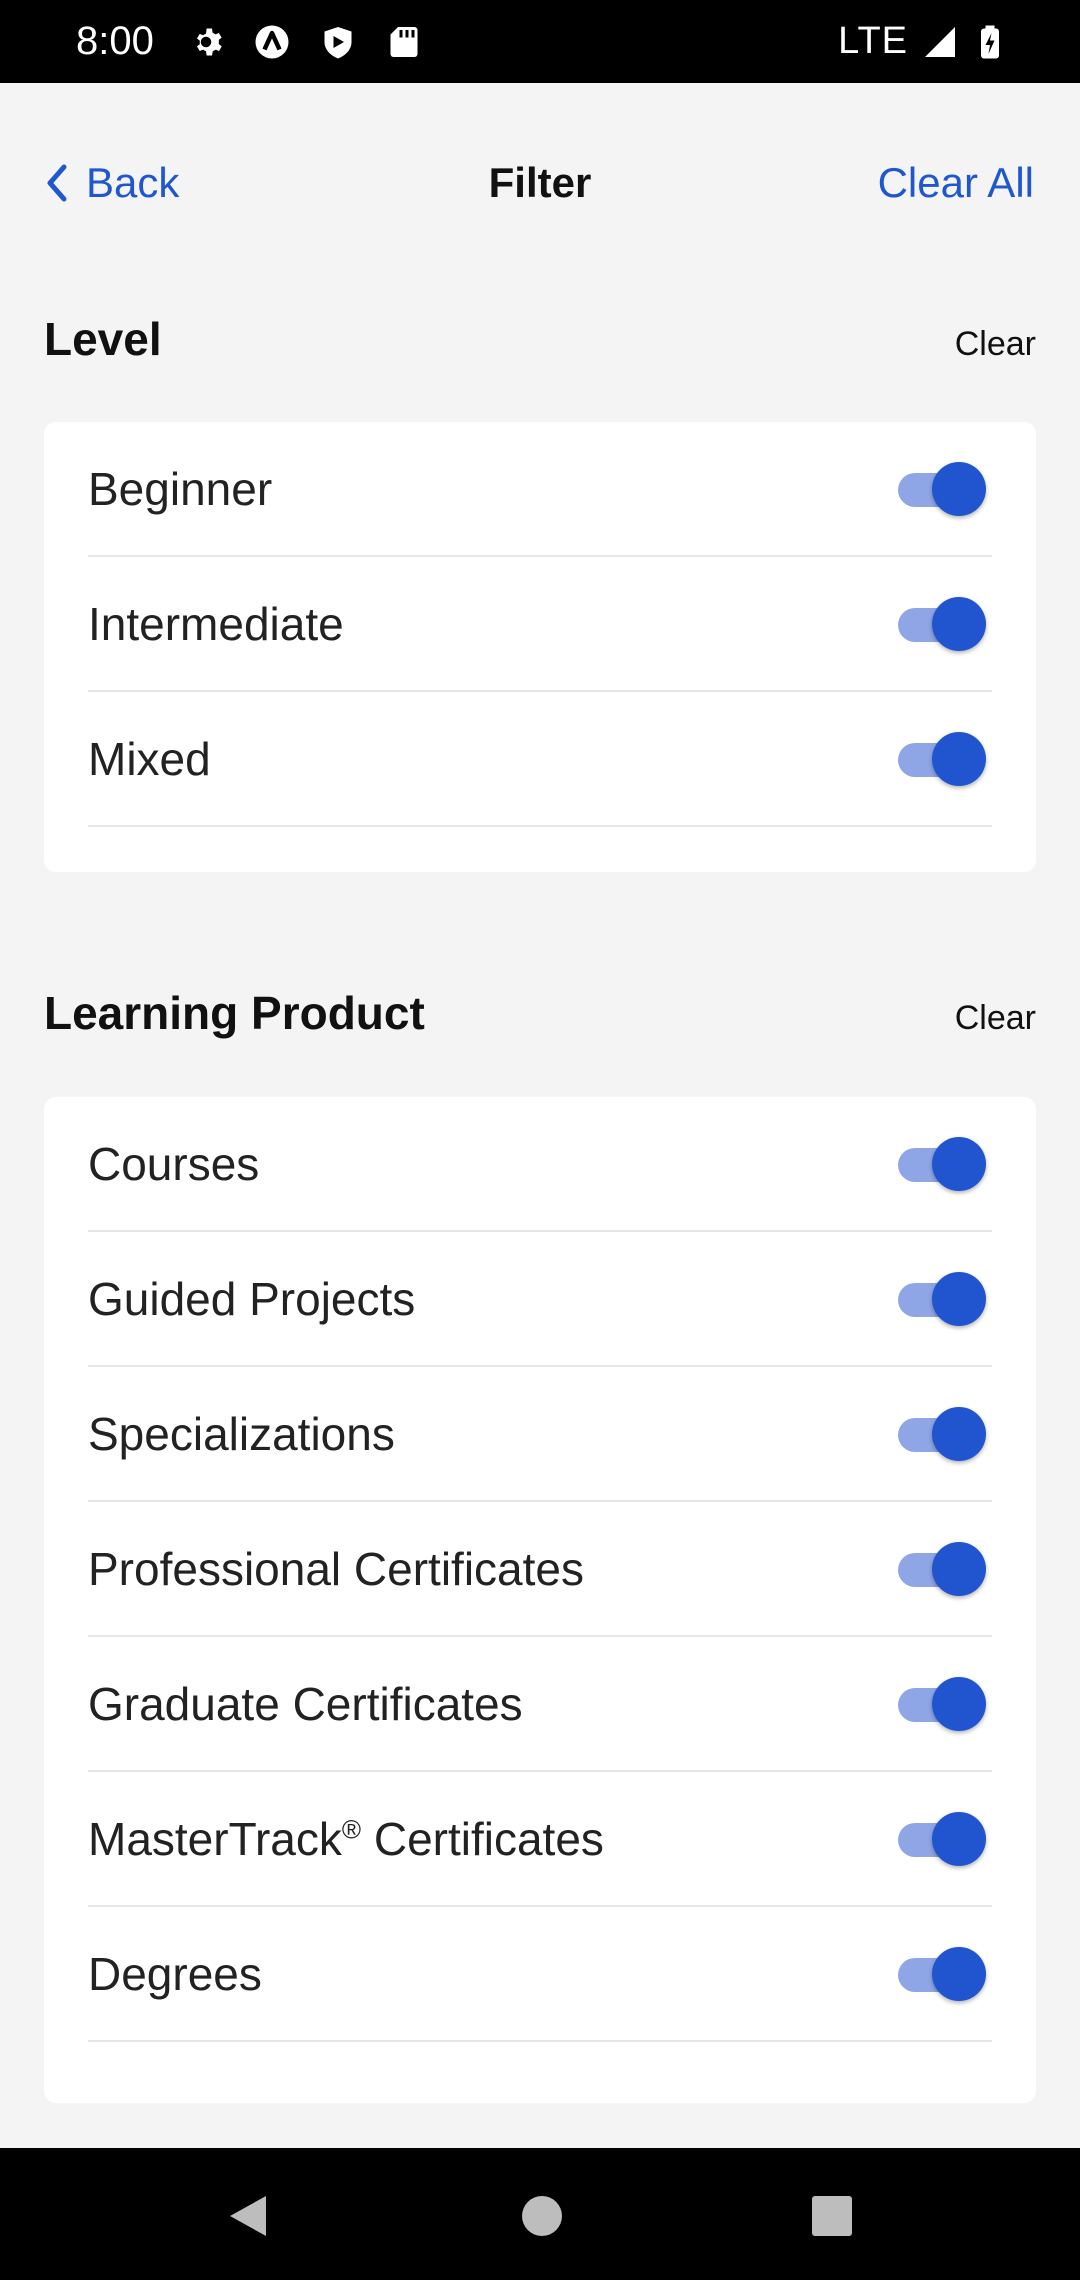  I want to click on filter-label: Intermediate, so click(216, 623).